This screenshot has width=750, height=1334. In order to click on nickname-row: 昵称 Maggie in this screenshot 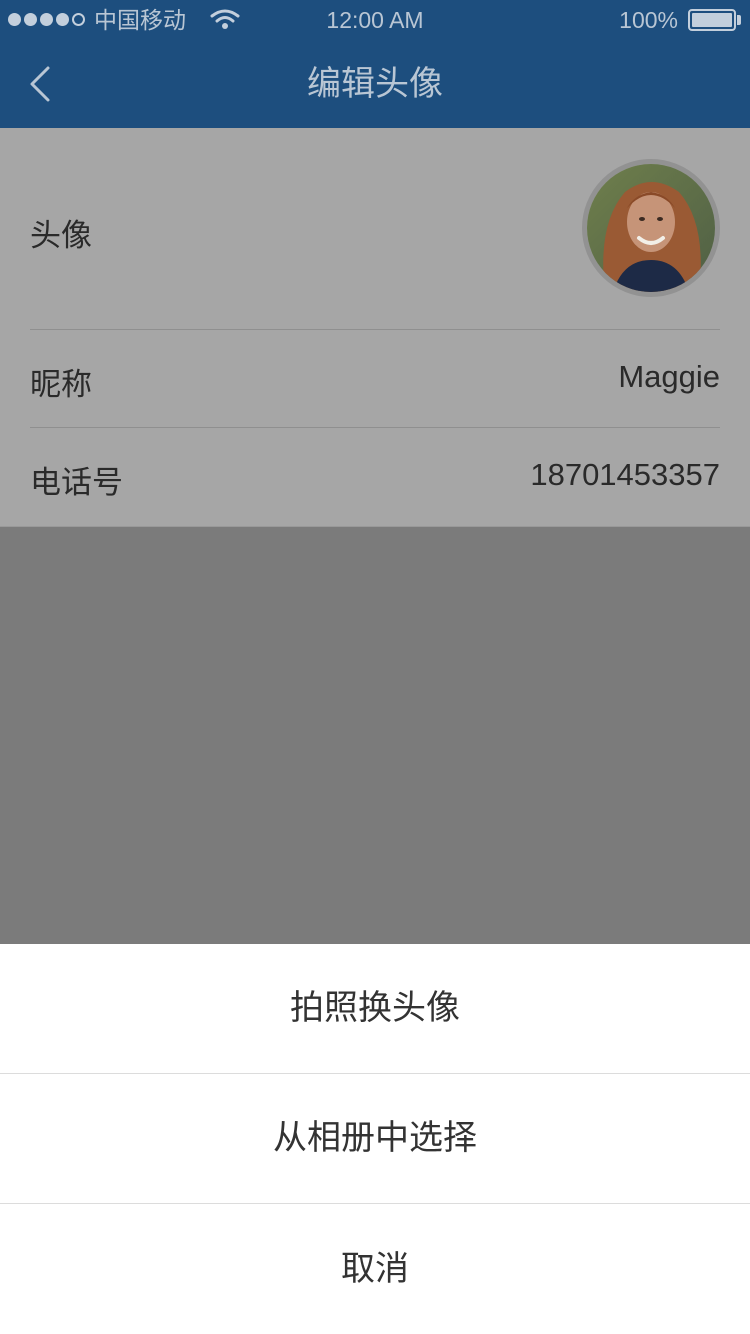, I will do `click(375, 378)`.